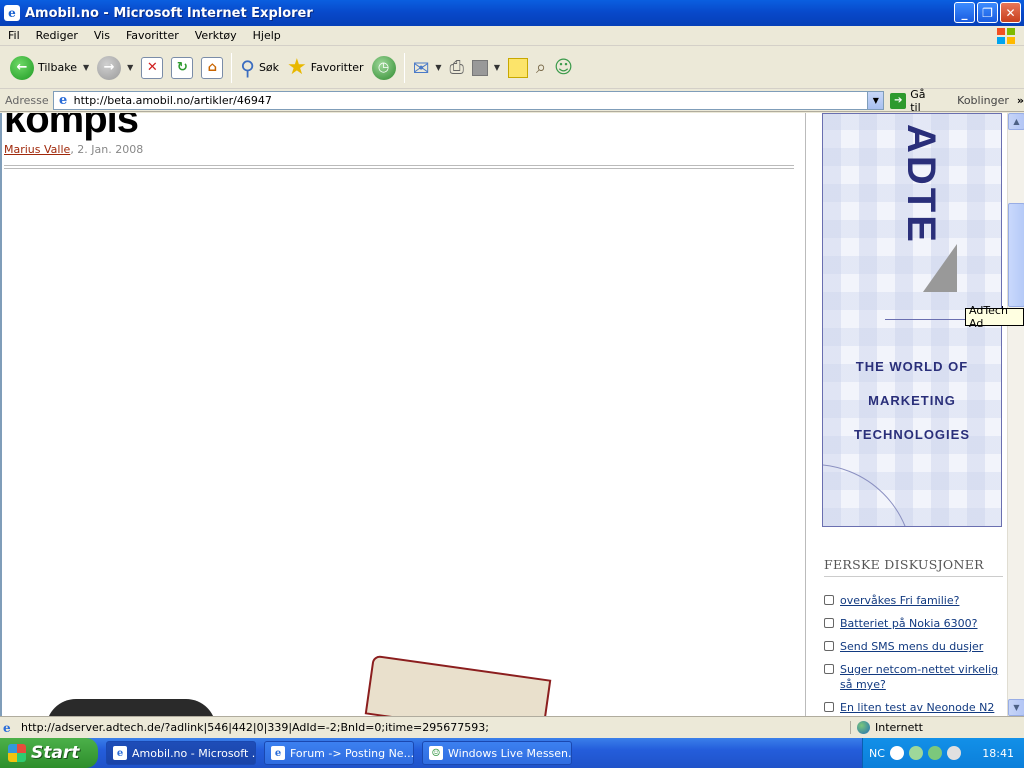  Describe the element at coordinates (438, 67) in the screenshot. I see `mail-dropdown-icon: ▼` at that location.